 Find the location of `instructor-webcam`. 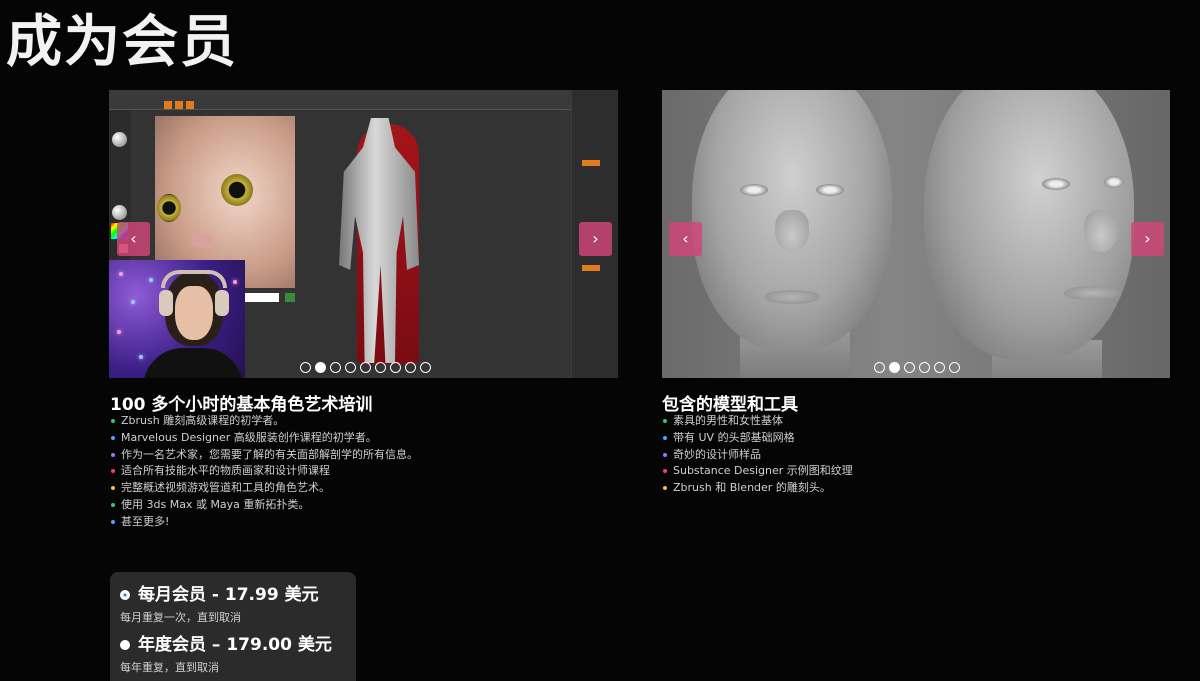

instructor-webcam is located at coordinates (177, 319).